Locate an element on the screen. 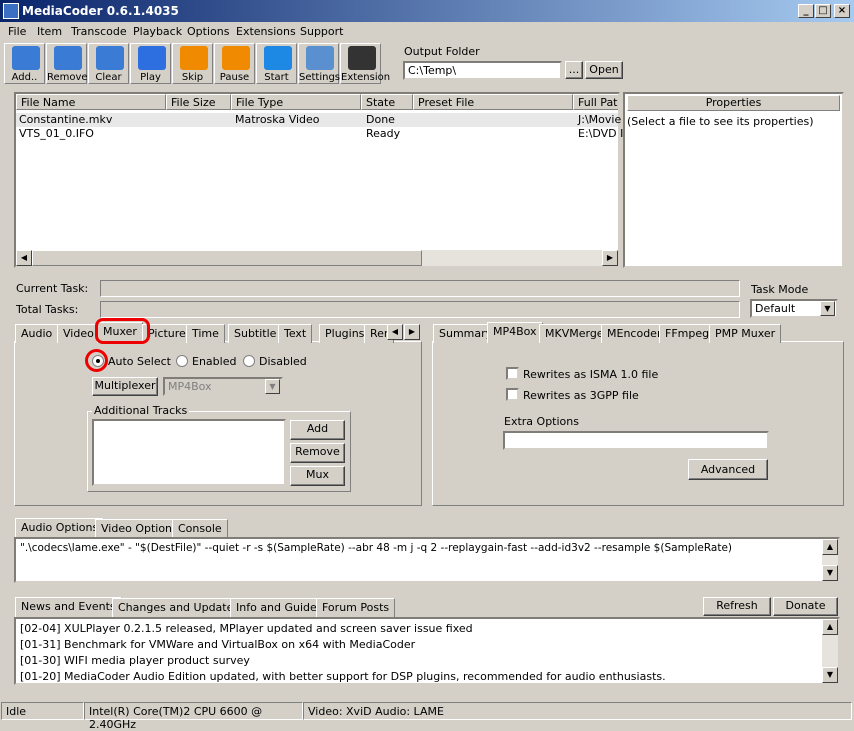  output-folder-input: C:\Temp\ is located at coordinates (482, 70).